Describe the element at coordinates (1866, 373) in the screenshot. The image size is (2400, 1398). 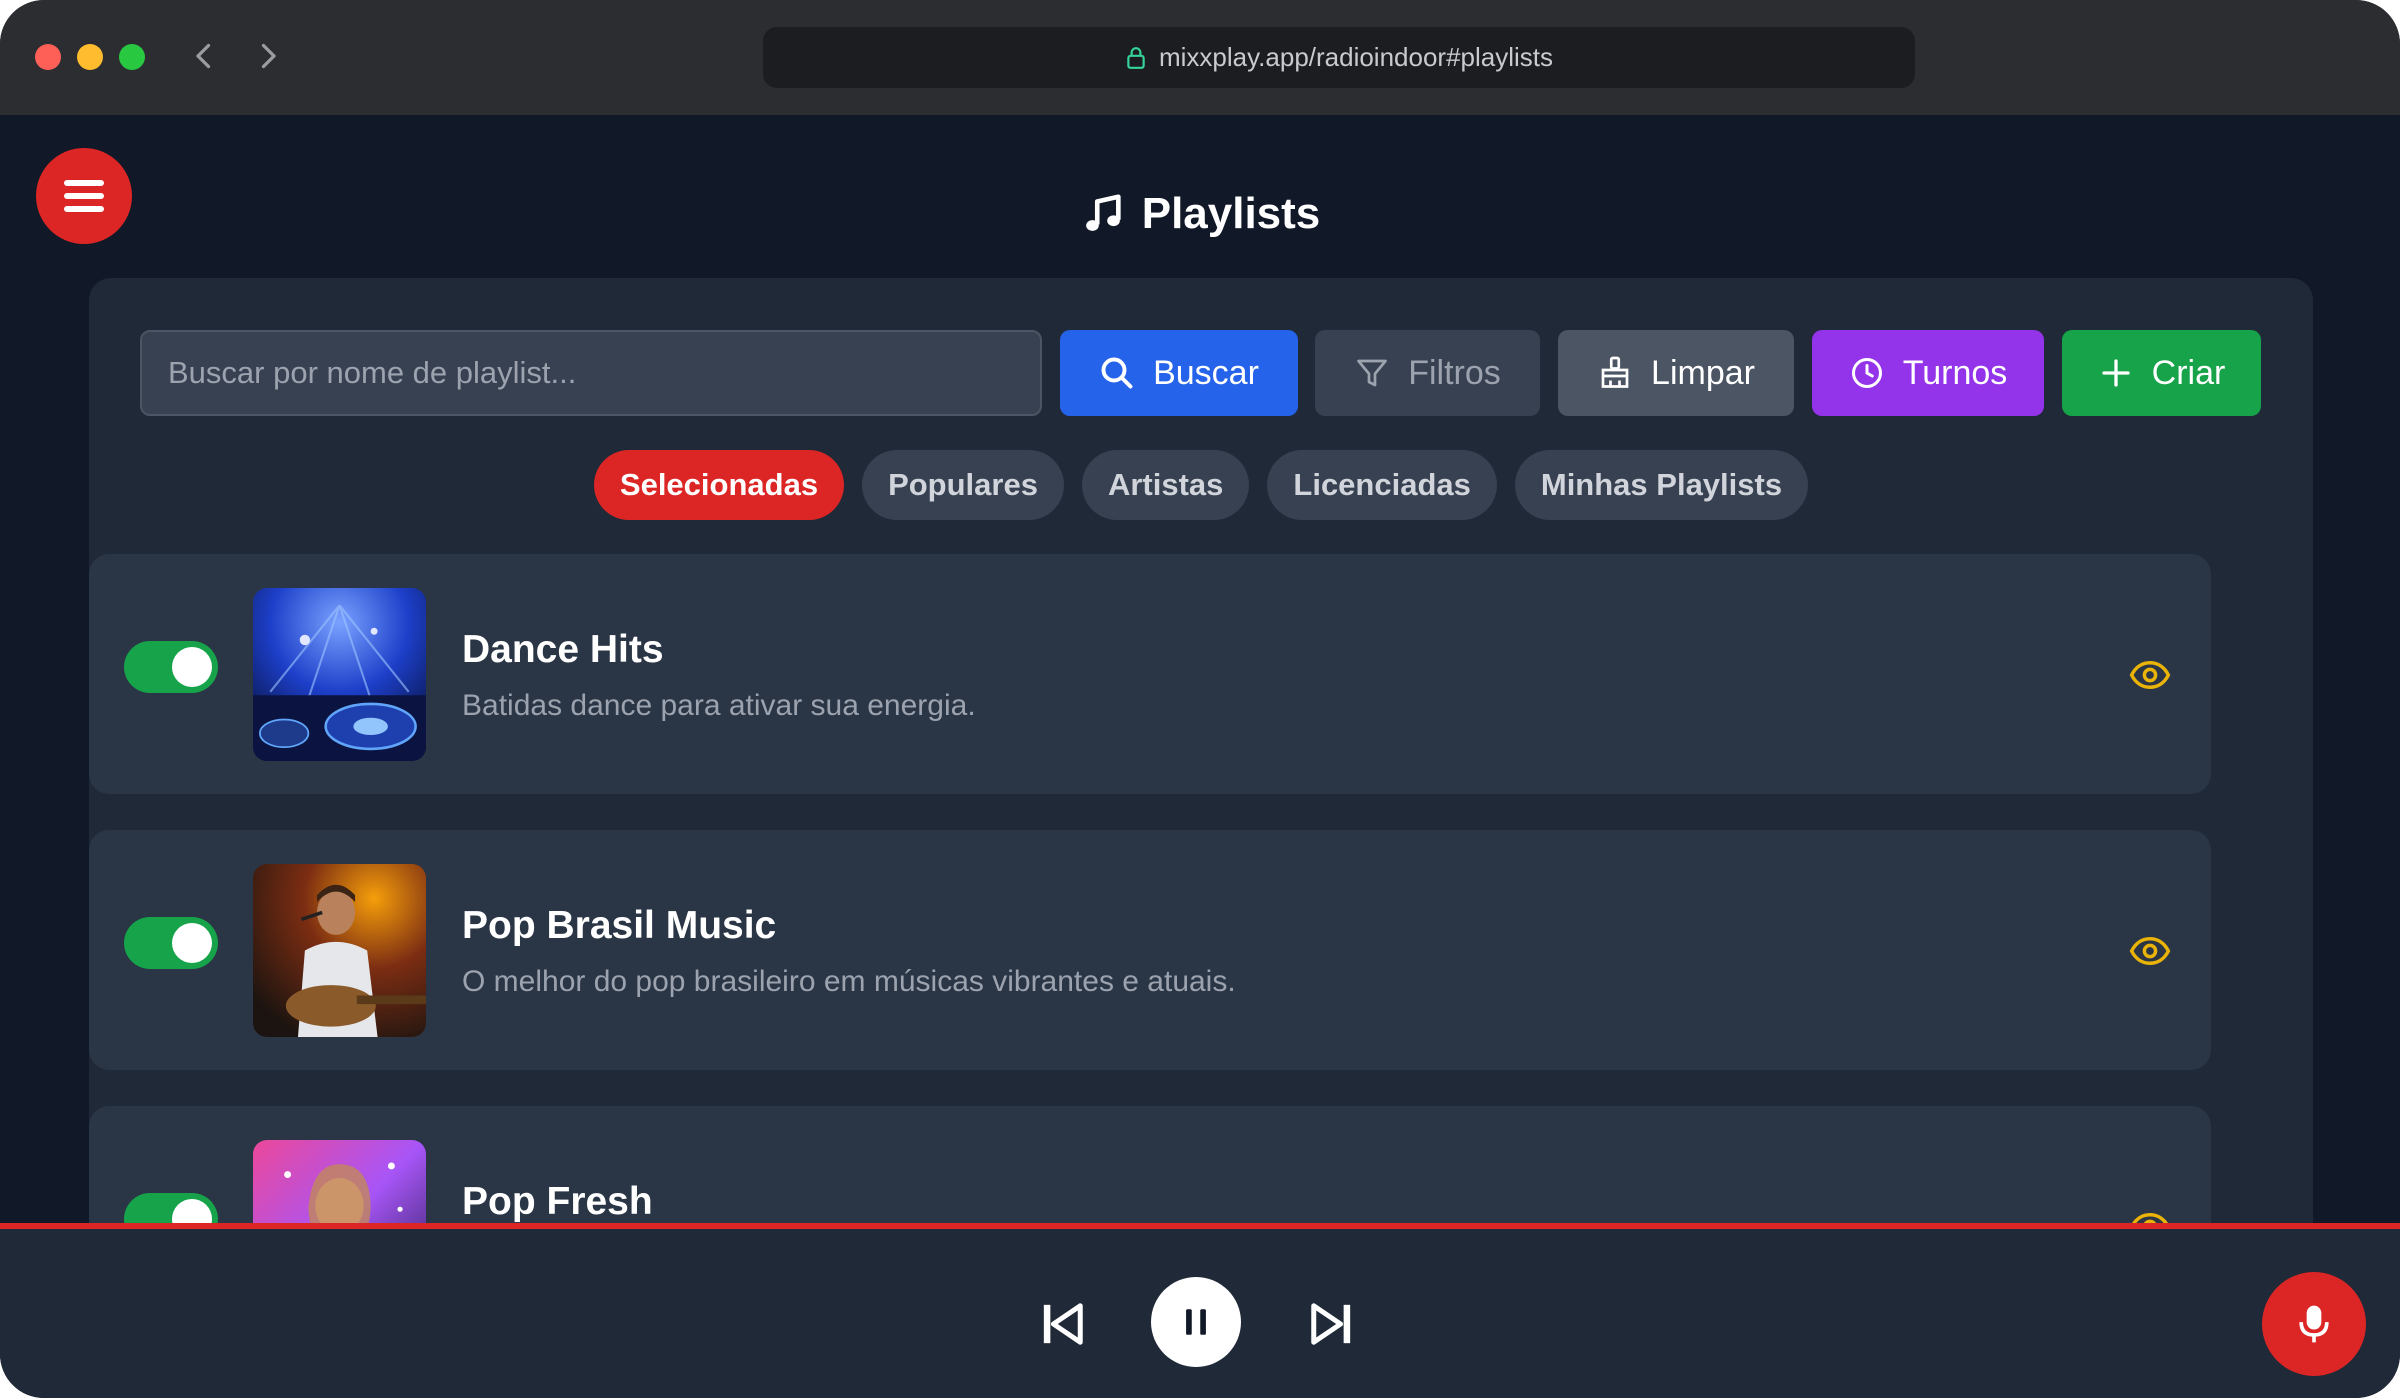
I see `clock-icon` at that location.